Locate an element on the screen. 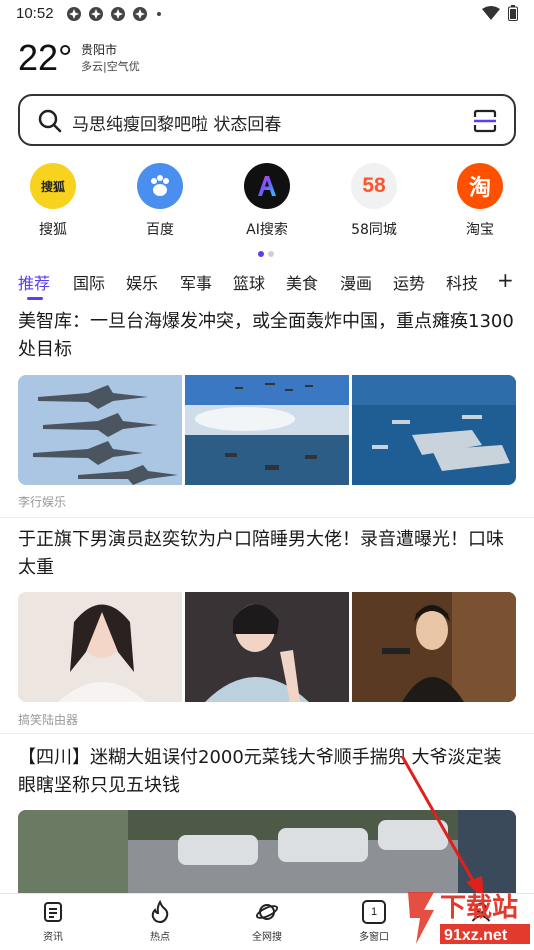 Image resolution: width=534 pixels, height=950 pixels. shortcut-label: 淘宝 is located at coordinates (480, 230).